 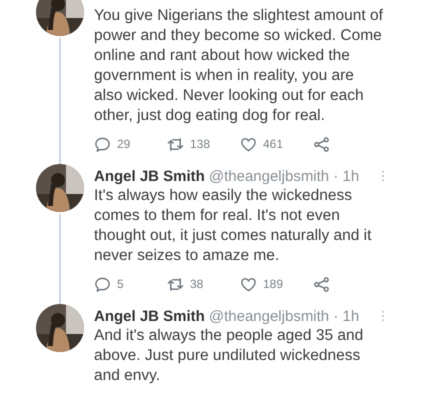 What do you see at coordinates (273, 144) in the screenshot?
I see `like-count: 461` at bounding box center [273, 144].